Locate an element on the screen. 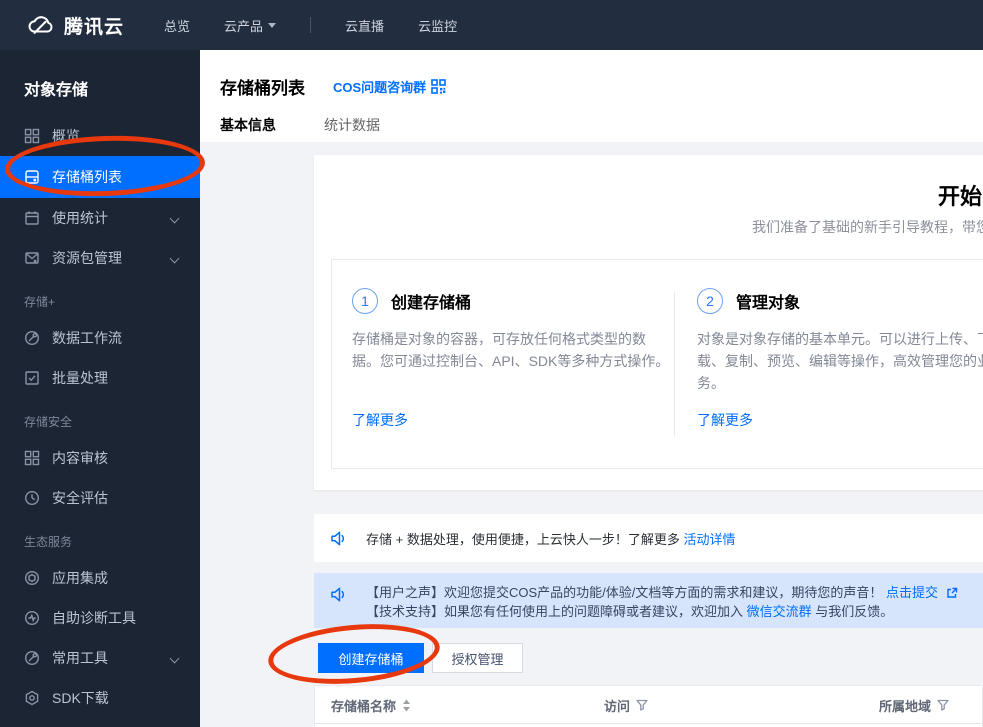  sidebar-item-content-moderation: 内容审核 is located at coordinates (100, 458).